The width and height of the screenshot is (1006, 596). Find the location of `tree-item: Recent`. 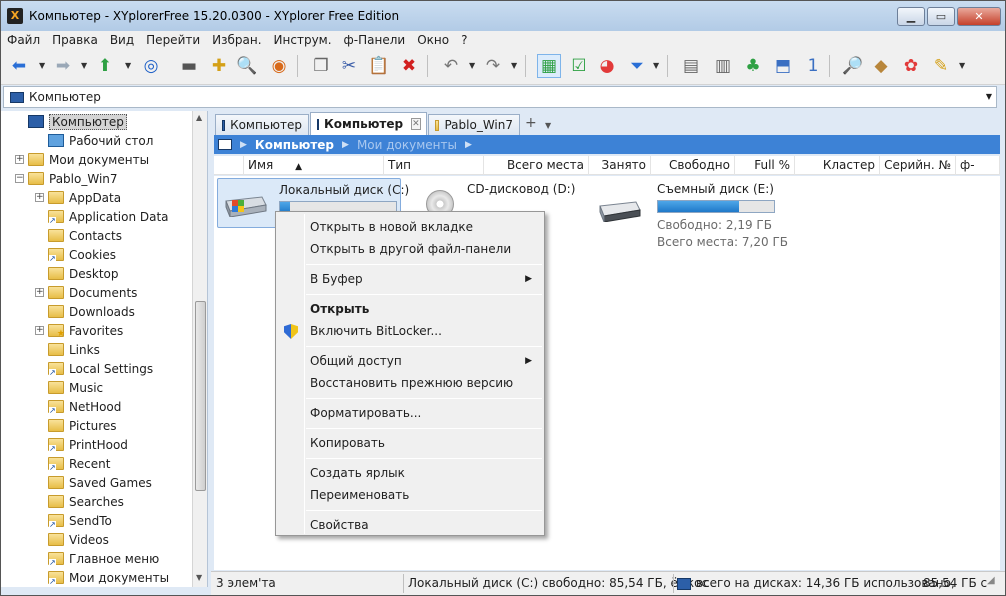

tree-item: Recent is located at coordinates (72, 463).